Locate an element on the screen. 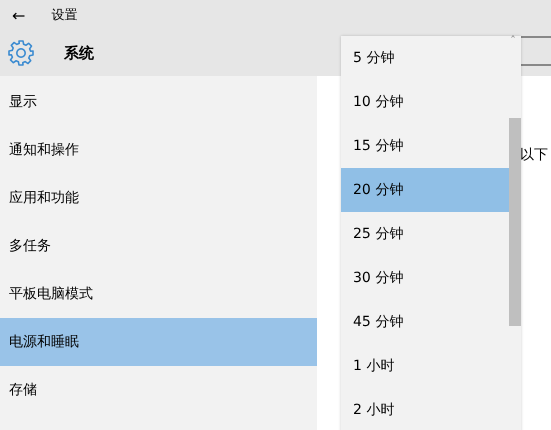 This screenshot has height=430, width=551. dropdown-option: 15 分钟 is located at coordinates (425, 146).